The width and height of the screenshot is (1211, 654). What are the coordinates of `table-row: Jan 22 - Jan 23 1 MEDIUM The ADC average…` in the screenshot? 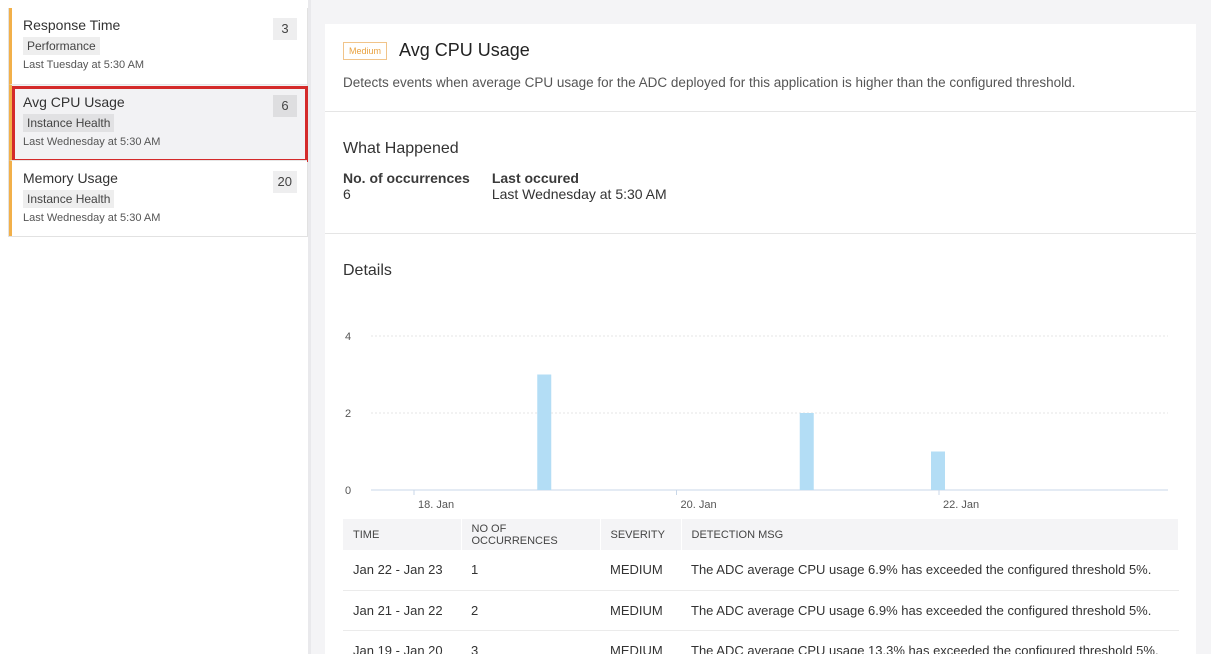 It's located at (761, 570).